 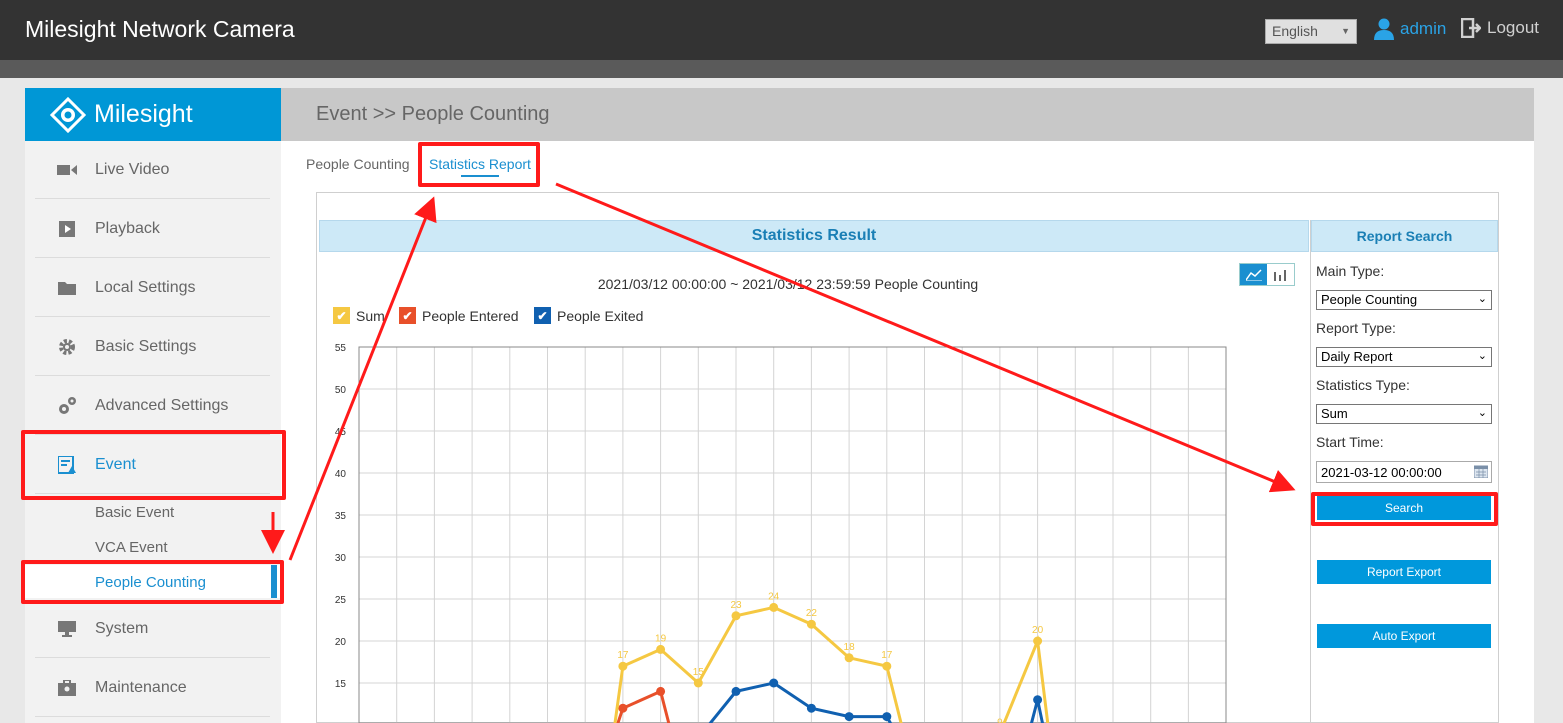 What do you see at coordinates (1481, 473) in the screenshot?
I see `calendar-icon` at bounding box center [1481, 473].